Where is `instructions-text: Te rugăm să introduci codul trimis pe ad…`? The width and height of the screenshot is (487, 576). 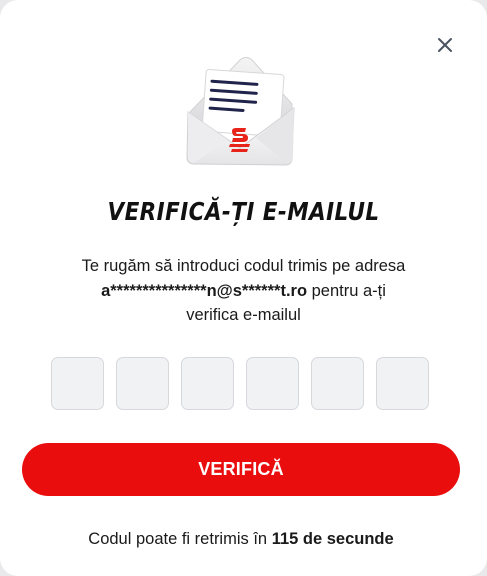
instructions-text: Te rugăm să introduci codul trimis pe ad… is located at coordinates (243, 291).